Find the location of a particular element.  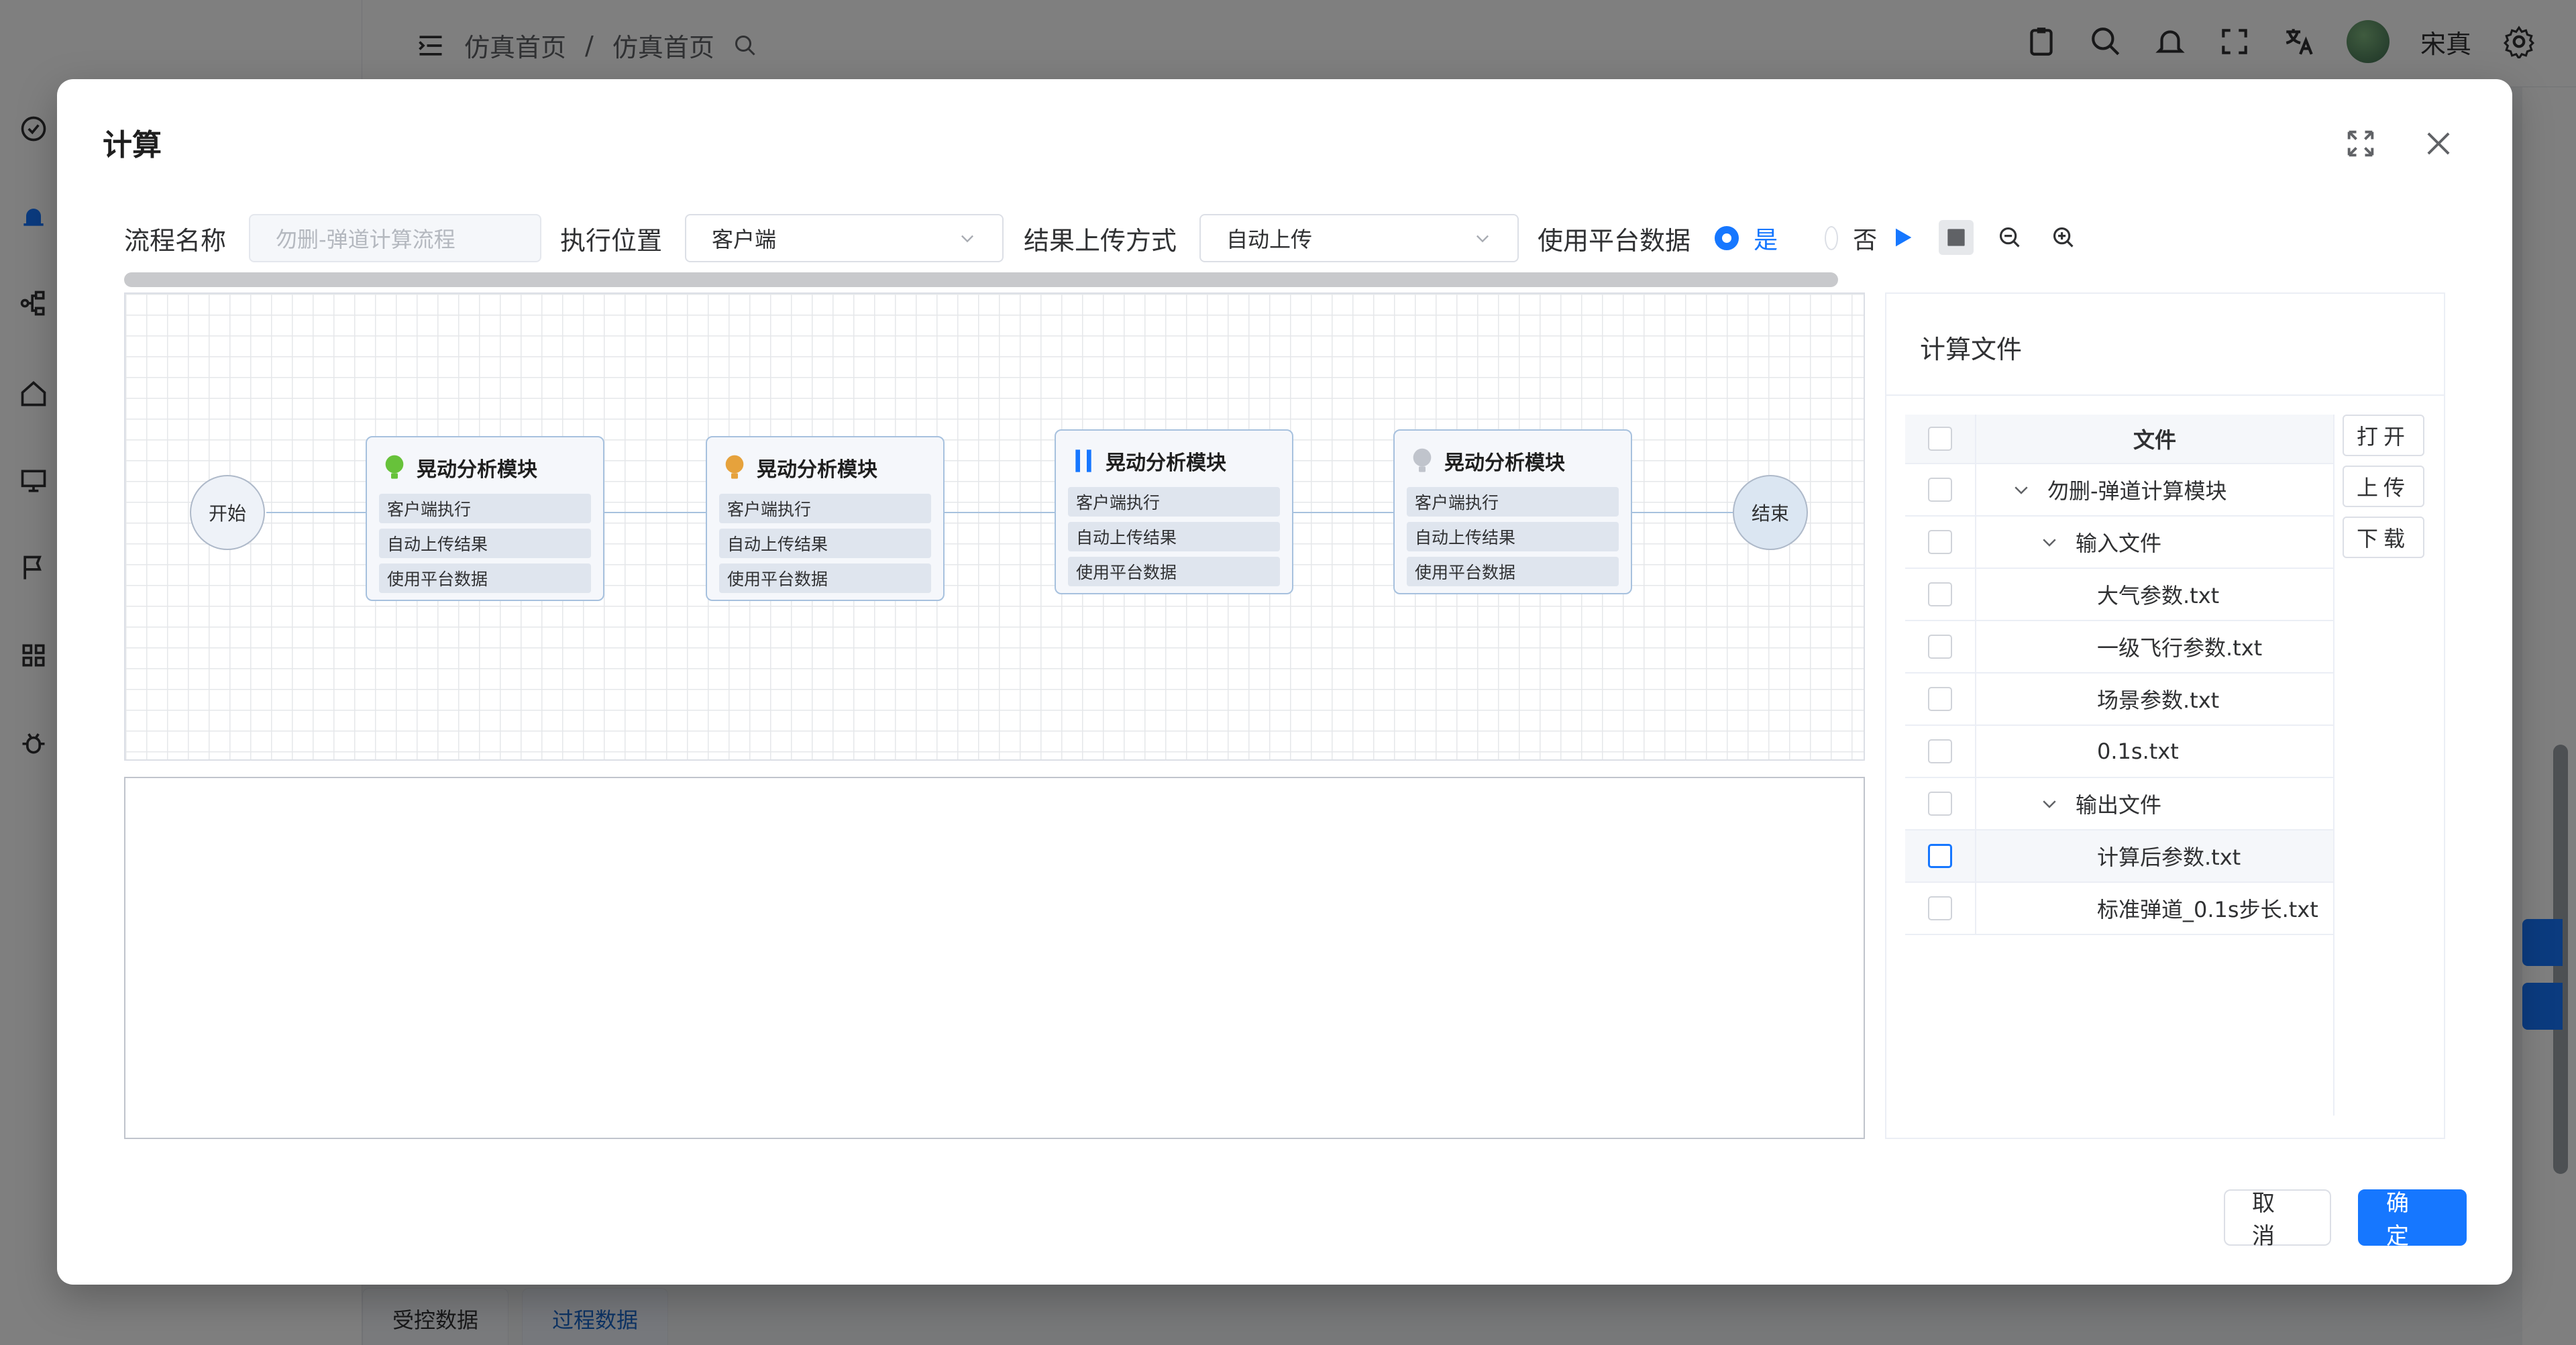

exec-location-value: 客户端 is located at coordinates (744, 239).